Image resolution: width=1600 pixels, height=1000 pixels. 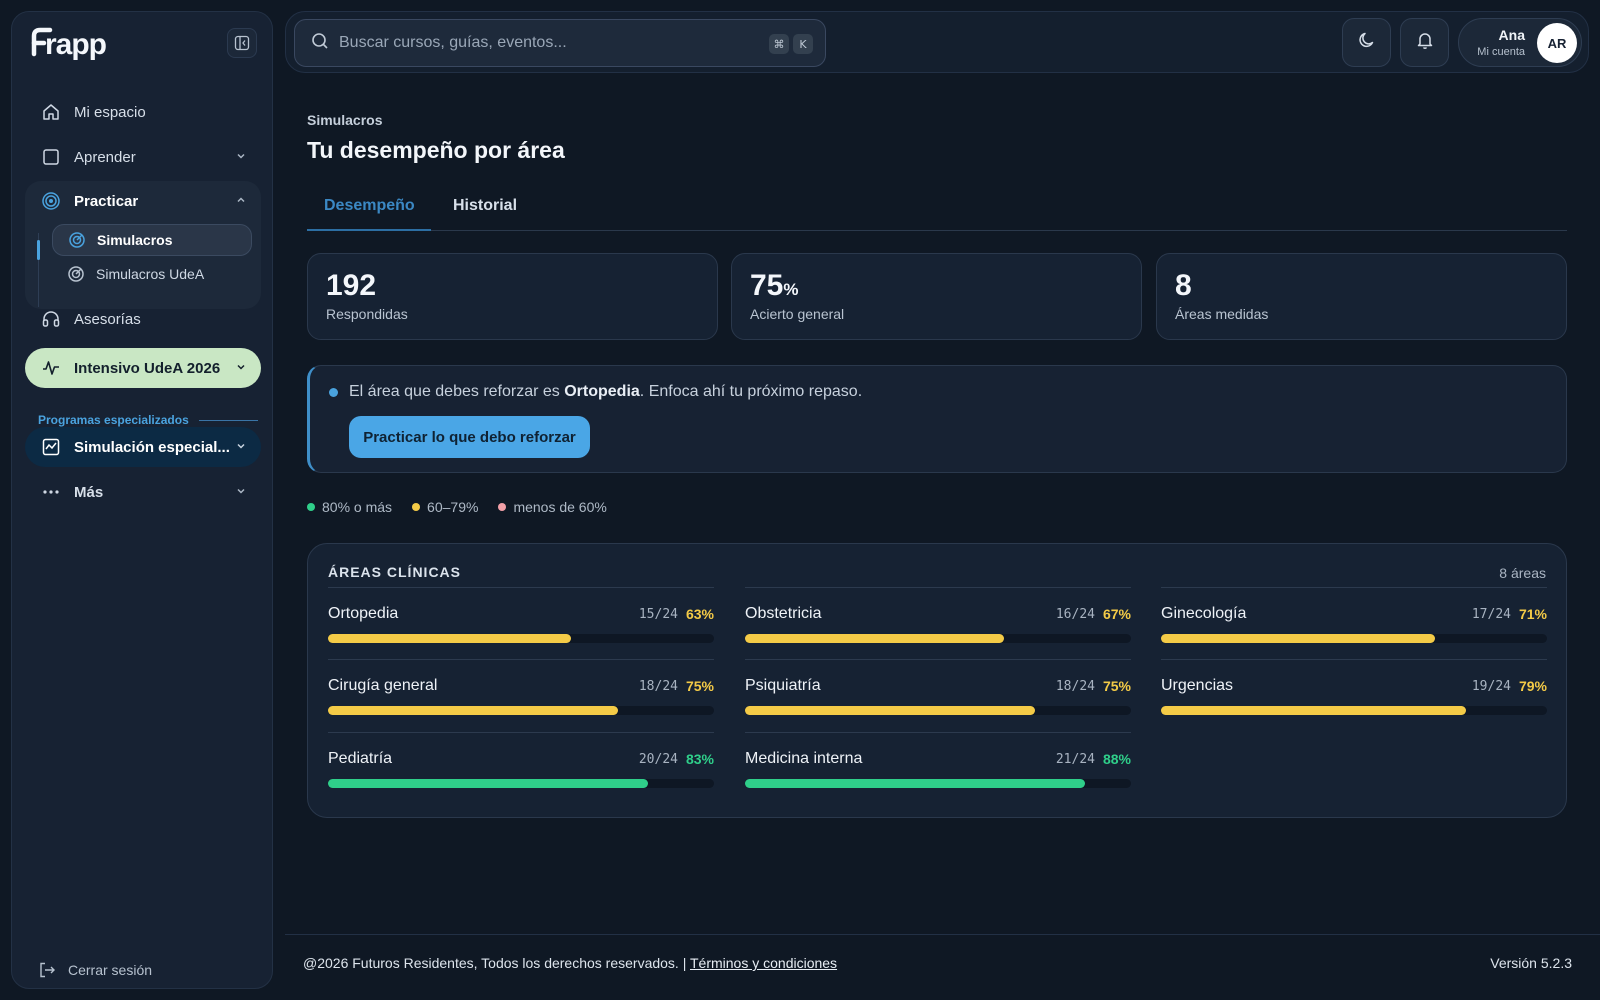 I want to click on sidebar-item-practicar: Practicar, so click(x=143, y=201).